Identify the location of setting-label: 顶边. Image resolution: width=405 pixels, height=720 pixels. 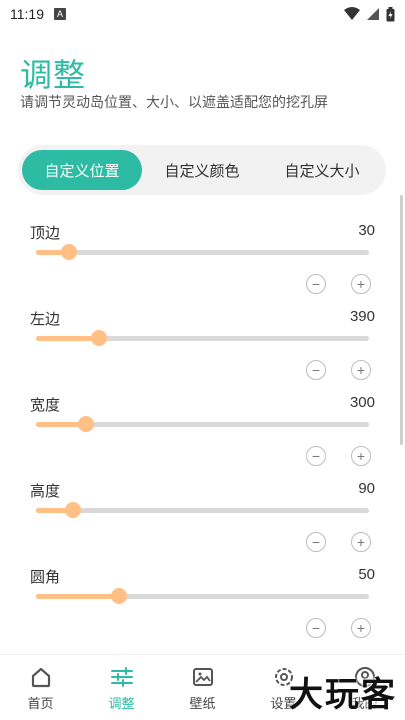
(45, 233).